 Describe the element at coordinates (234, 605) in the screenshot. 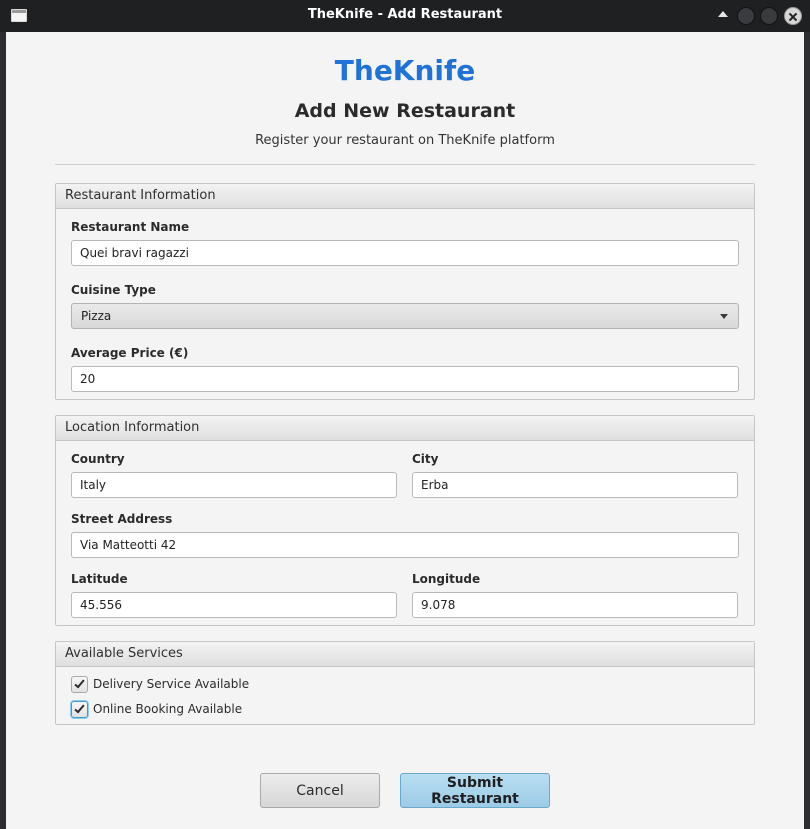

I see `latitude-input` at that location.